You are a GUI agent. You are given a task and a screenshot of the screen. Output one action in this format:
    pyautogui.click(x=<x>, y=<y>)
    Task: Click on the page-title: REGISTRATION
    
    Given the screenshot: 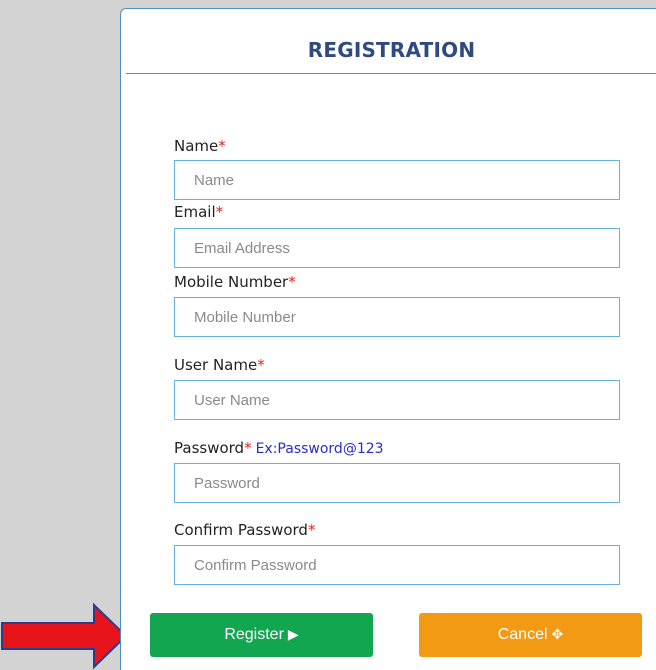 What is the action you would take?
    pyautogui.click(x=391, y=50)
    